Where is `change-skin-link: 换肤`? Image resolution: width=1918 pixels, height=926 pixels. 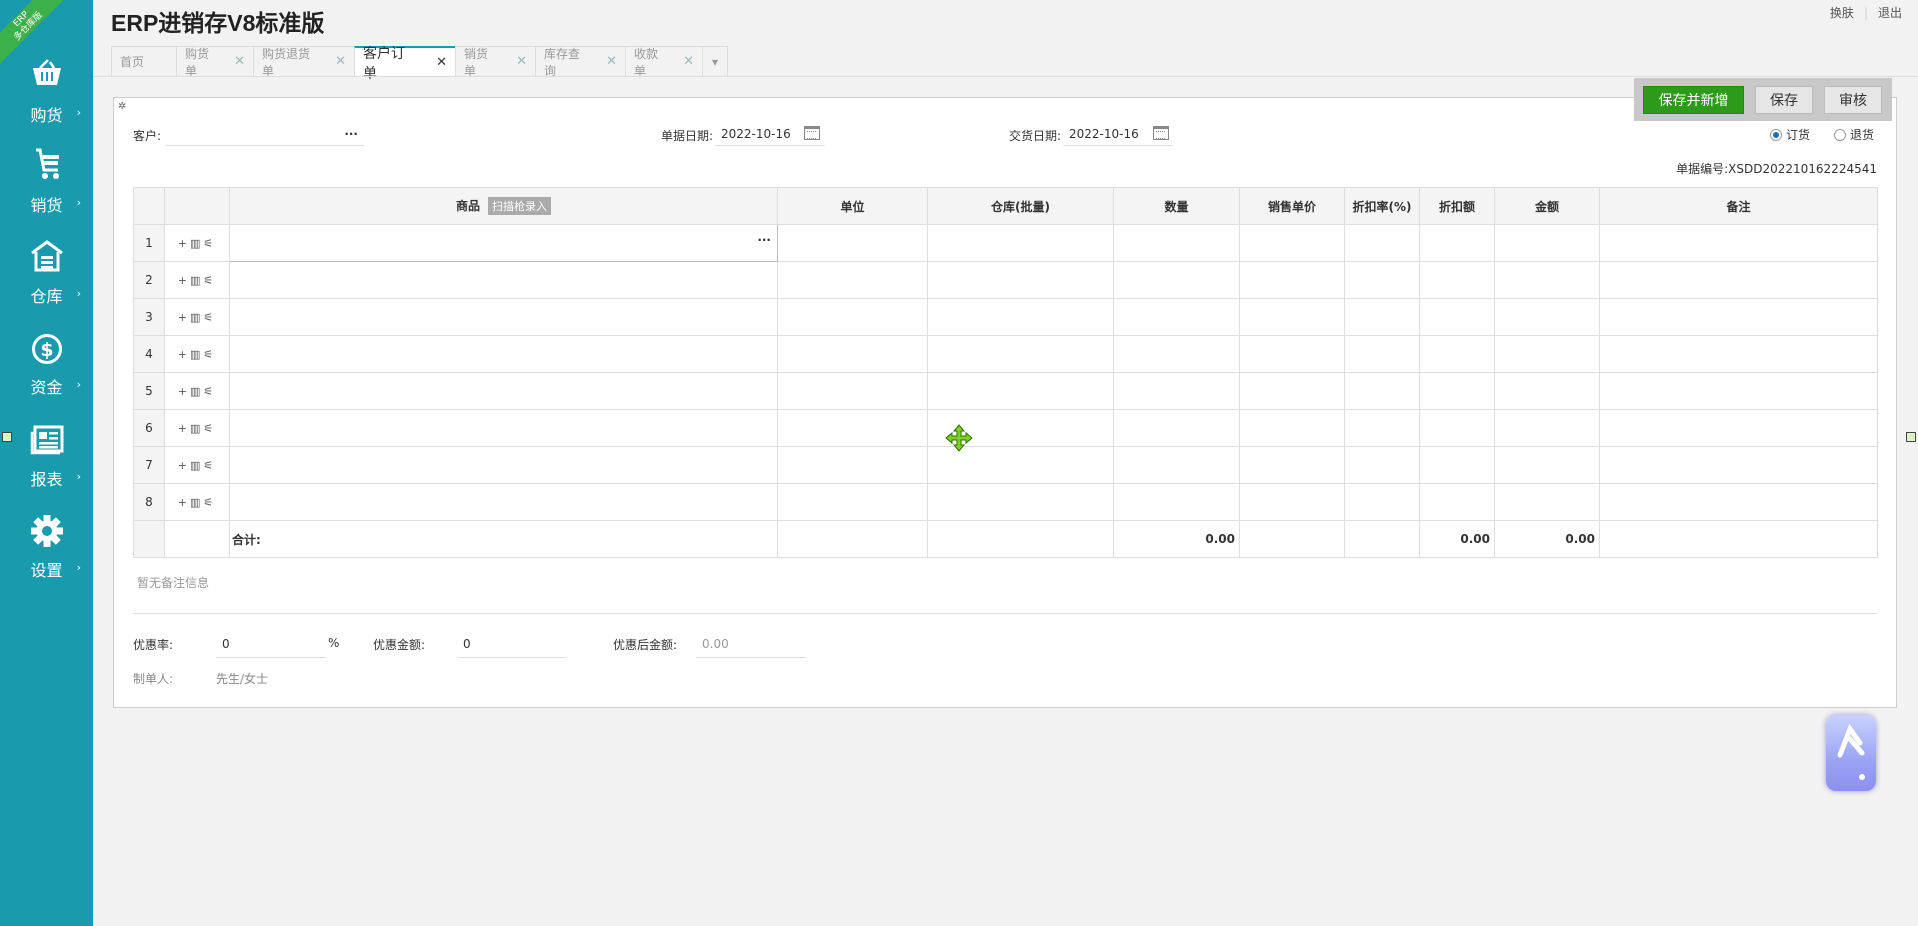
change-skin-link: 换肤 is located at coordinates (1842, 13).